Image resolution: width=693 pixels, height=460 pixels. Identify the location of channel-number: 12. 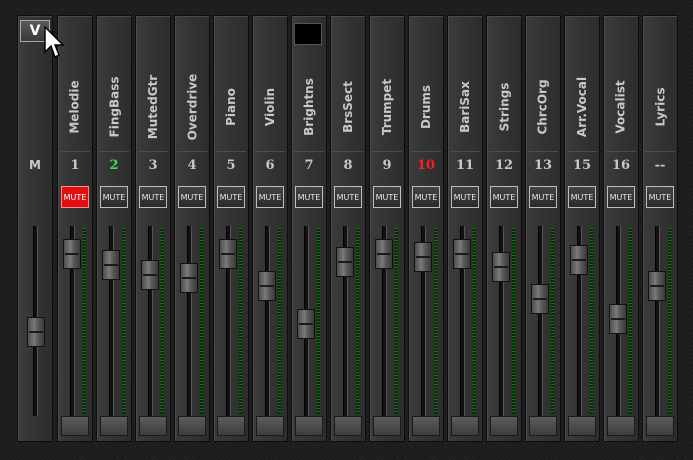
(504, 165).